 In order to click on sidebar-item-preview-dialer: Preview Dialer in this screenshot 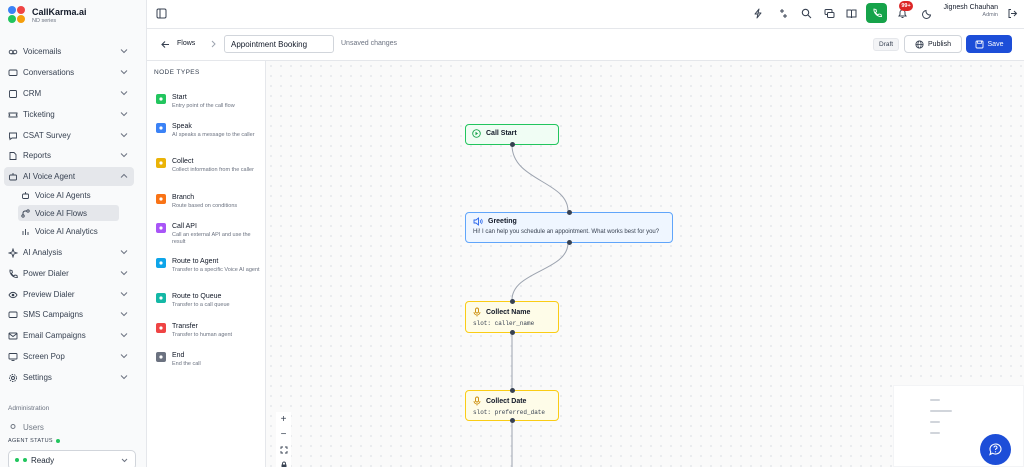, I will do `click(69, 294)`.